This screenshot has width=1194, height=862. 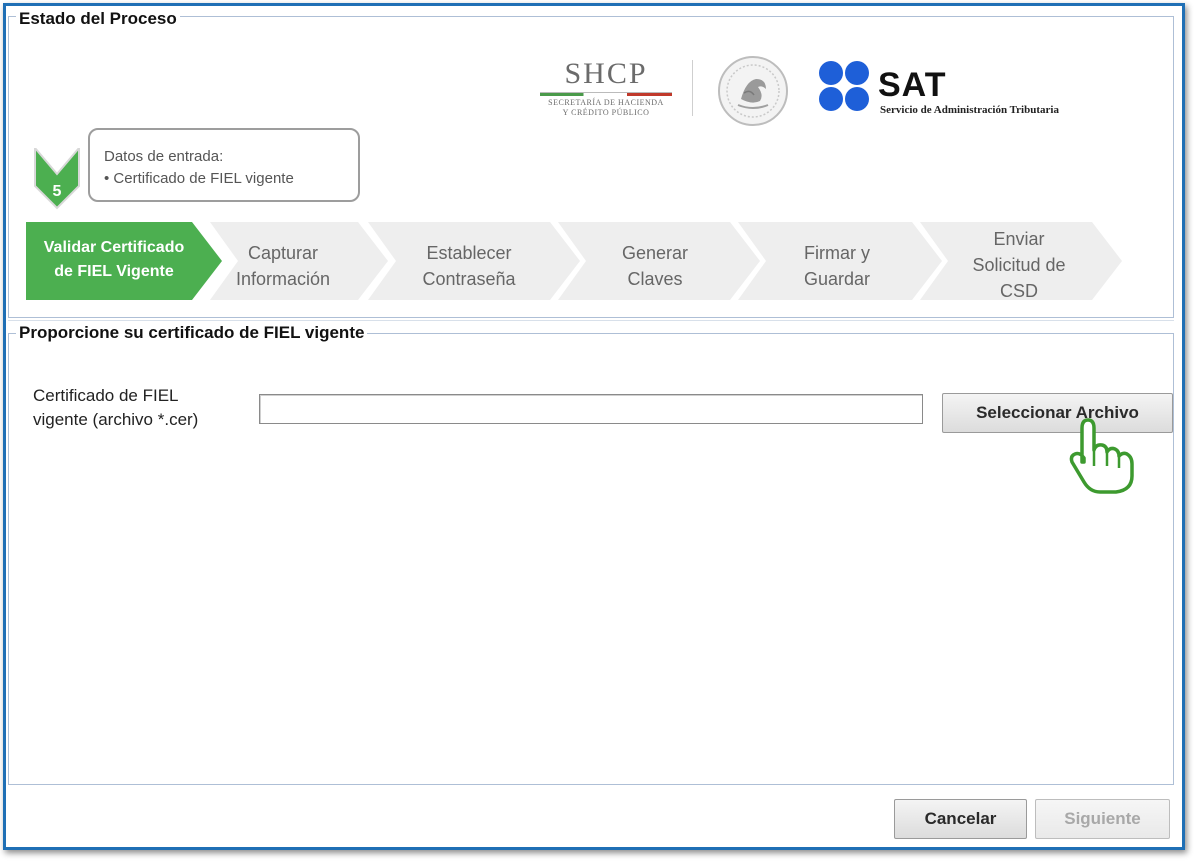 I want to click on hand-cursor-icon, so click(x=1101, y=456).